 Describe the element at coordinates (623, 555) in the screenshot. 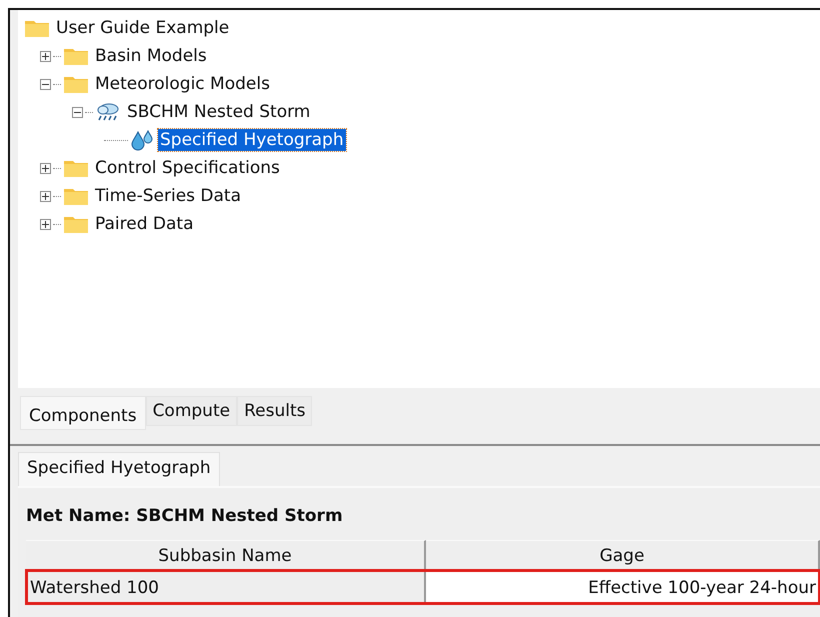

I see `column-header: Gage` at that location.